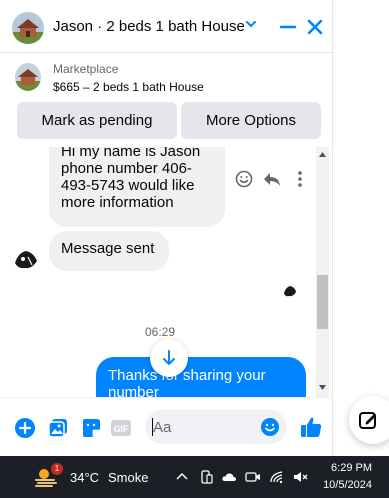 Image resolution: width=389 pixels, height=498 pixels. Describe the element at coordinates (28, 28) in the screenshot. I see `listing-avatar` at that location.